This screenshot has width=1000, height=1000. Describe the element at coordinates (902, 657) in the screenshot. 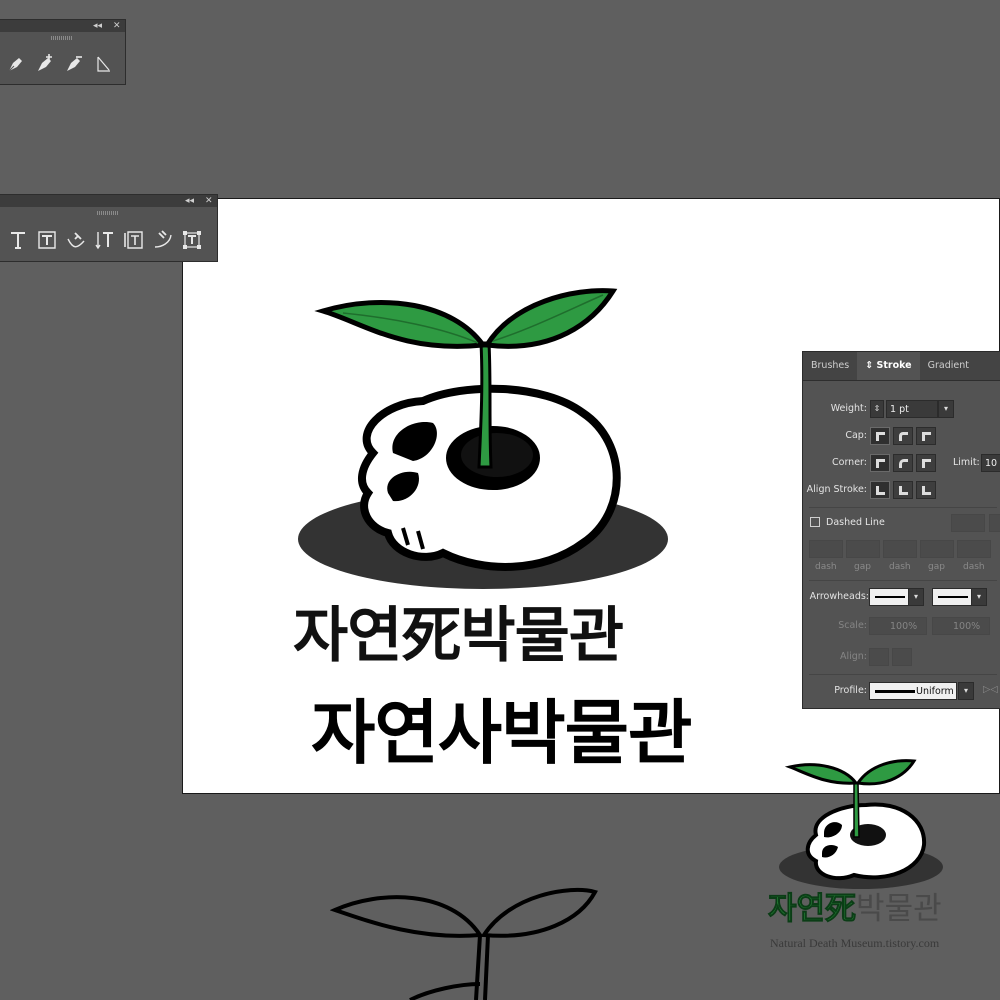

I see `arrow-align-place-button` at that location.